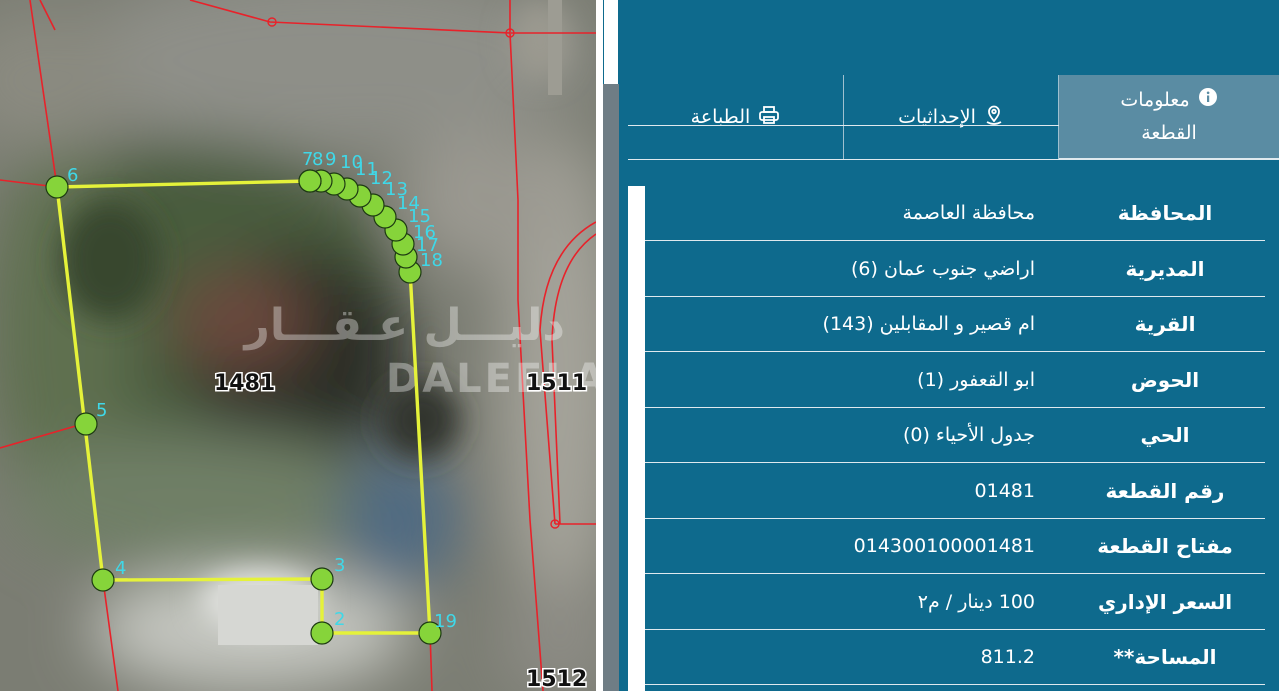 The width and height of the screenshot is (1279, 691). What do you see at coordinates (351, 162) in the screenshot?
I see `vertex-label: 10` at bounding box center [351, 162].